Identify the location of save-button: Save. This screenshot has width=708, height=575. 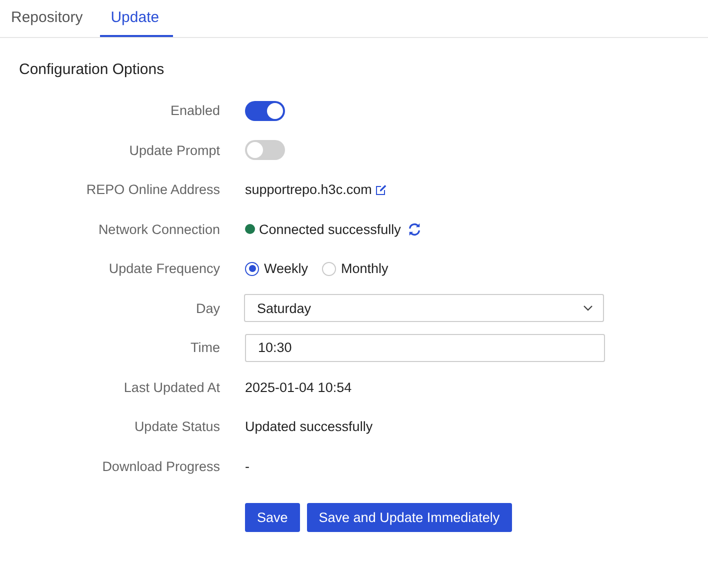
(272, 517).